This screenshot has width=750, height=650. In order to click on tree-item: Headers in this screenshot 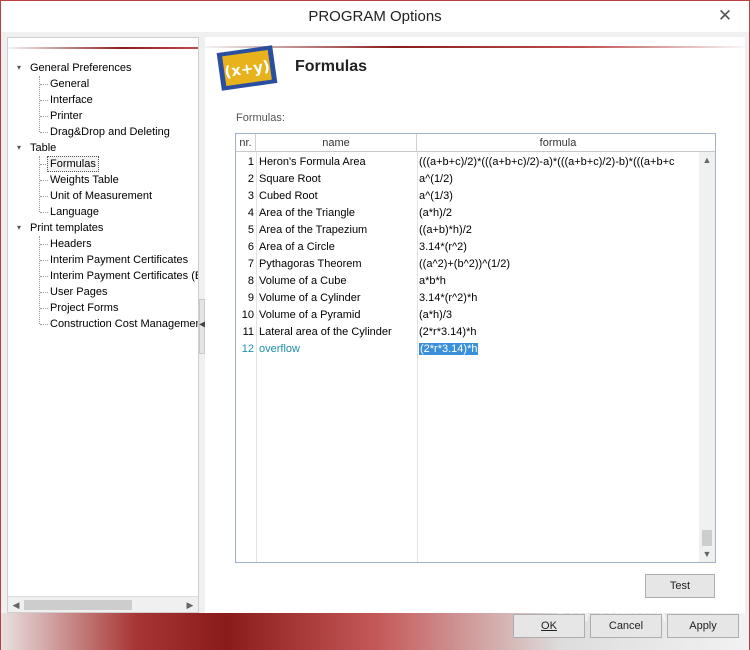, I will do `click(103, 244)`.